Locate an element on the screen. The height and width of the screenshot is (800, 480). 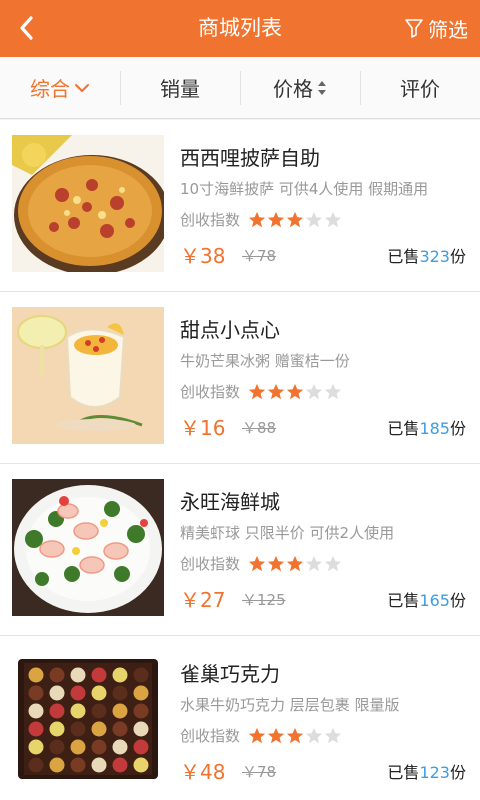
product-name: 永旺海鲜城 is located at coordinates (230, 502).